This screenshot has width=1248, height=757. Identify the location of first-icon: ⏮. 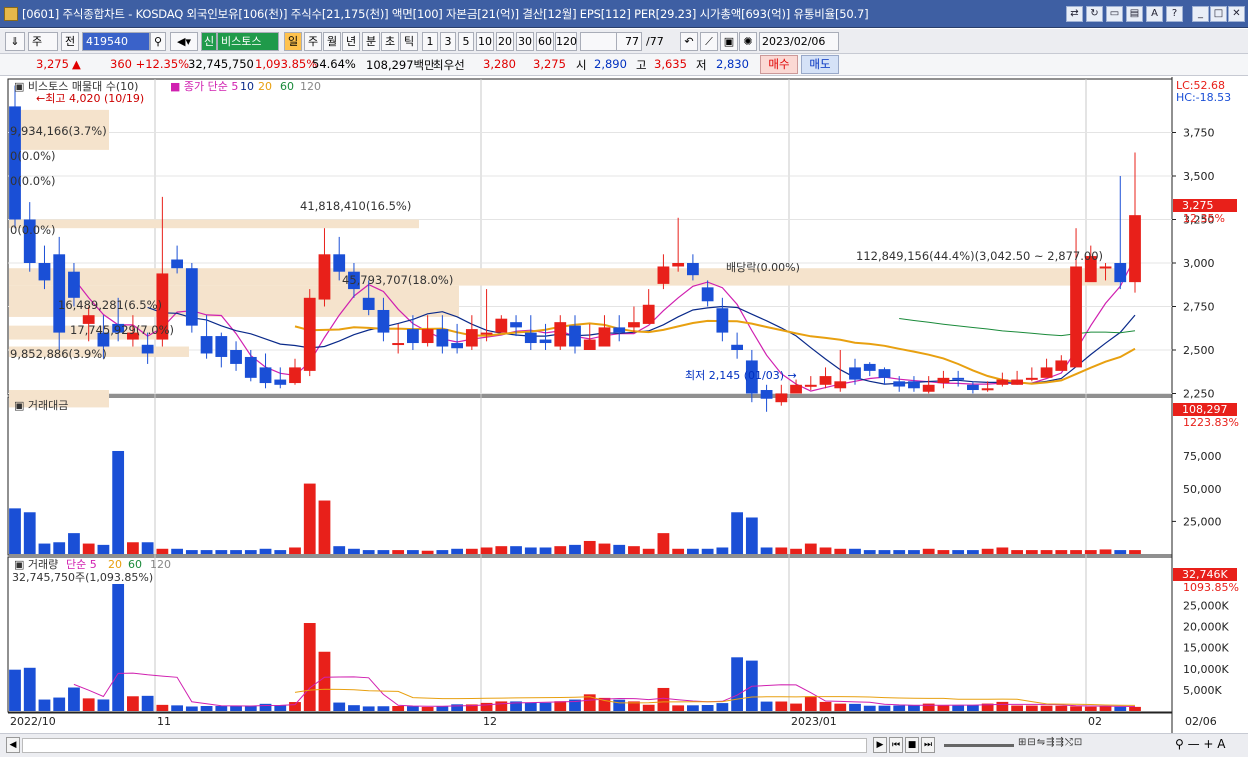
(896, 745).